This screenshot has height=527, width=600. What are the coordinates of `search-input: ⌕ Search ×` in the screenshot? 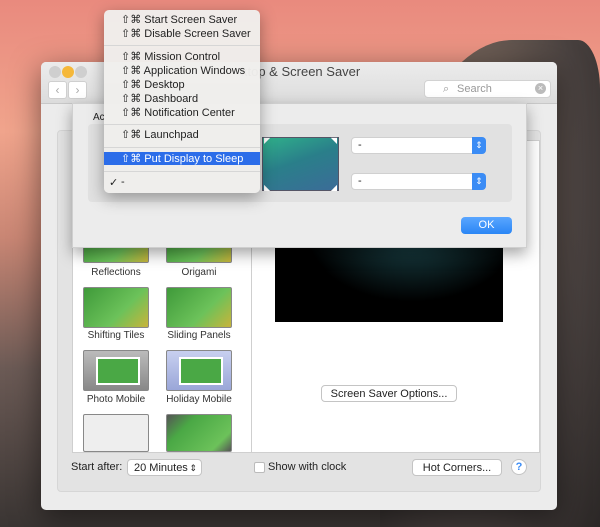 It's located at (487, 89).